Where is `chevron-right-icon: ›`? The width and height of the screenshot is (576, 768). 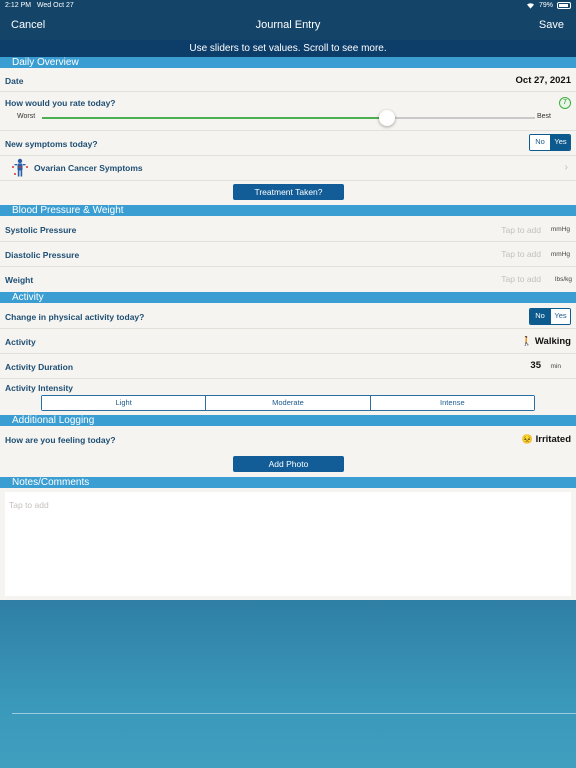 chevron-right-icon: › is located at coordinates (566, 167).